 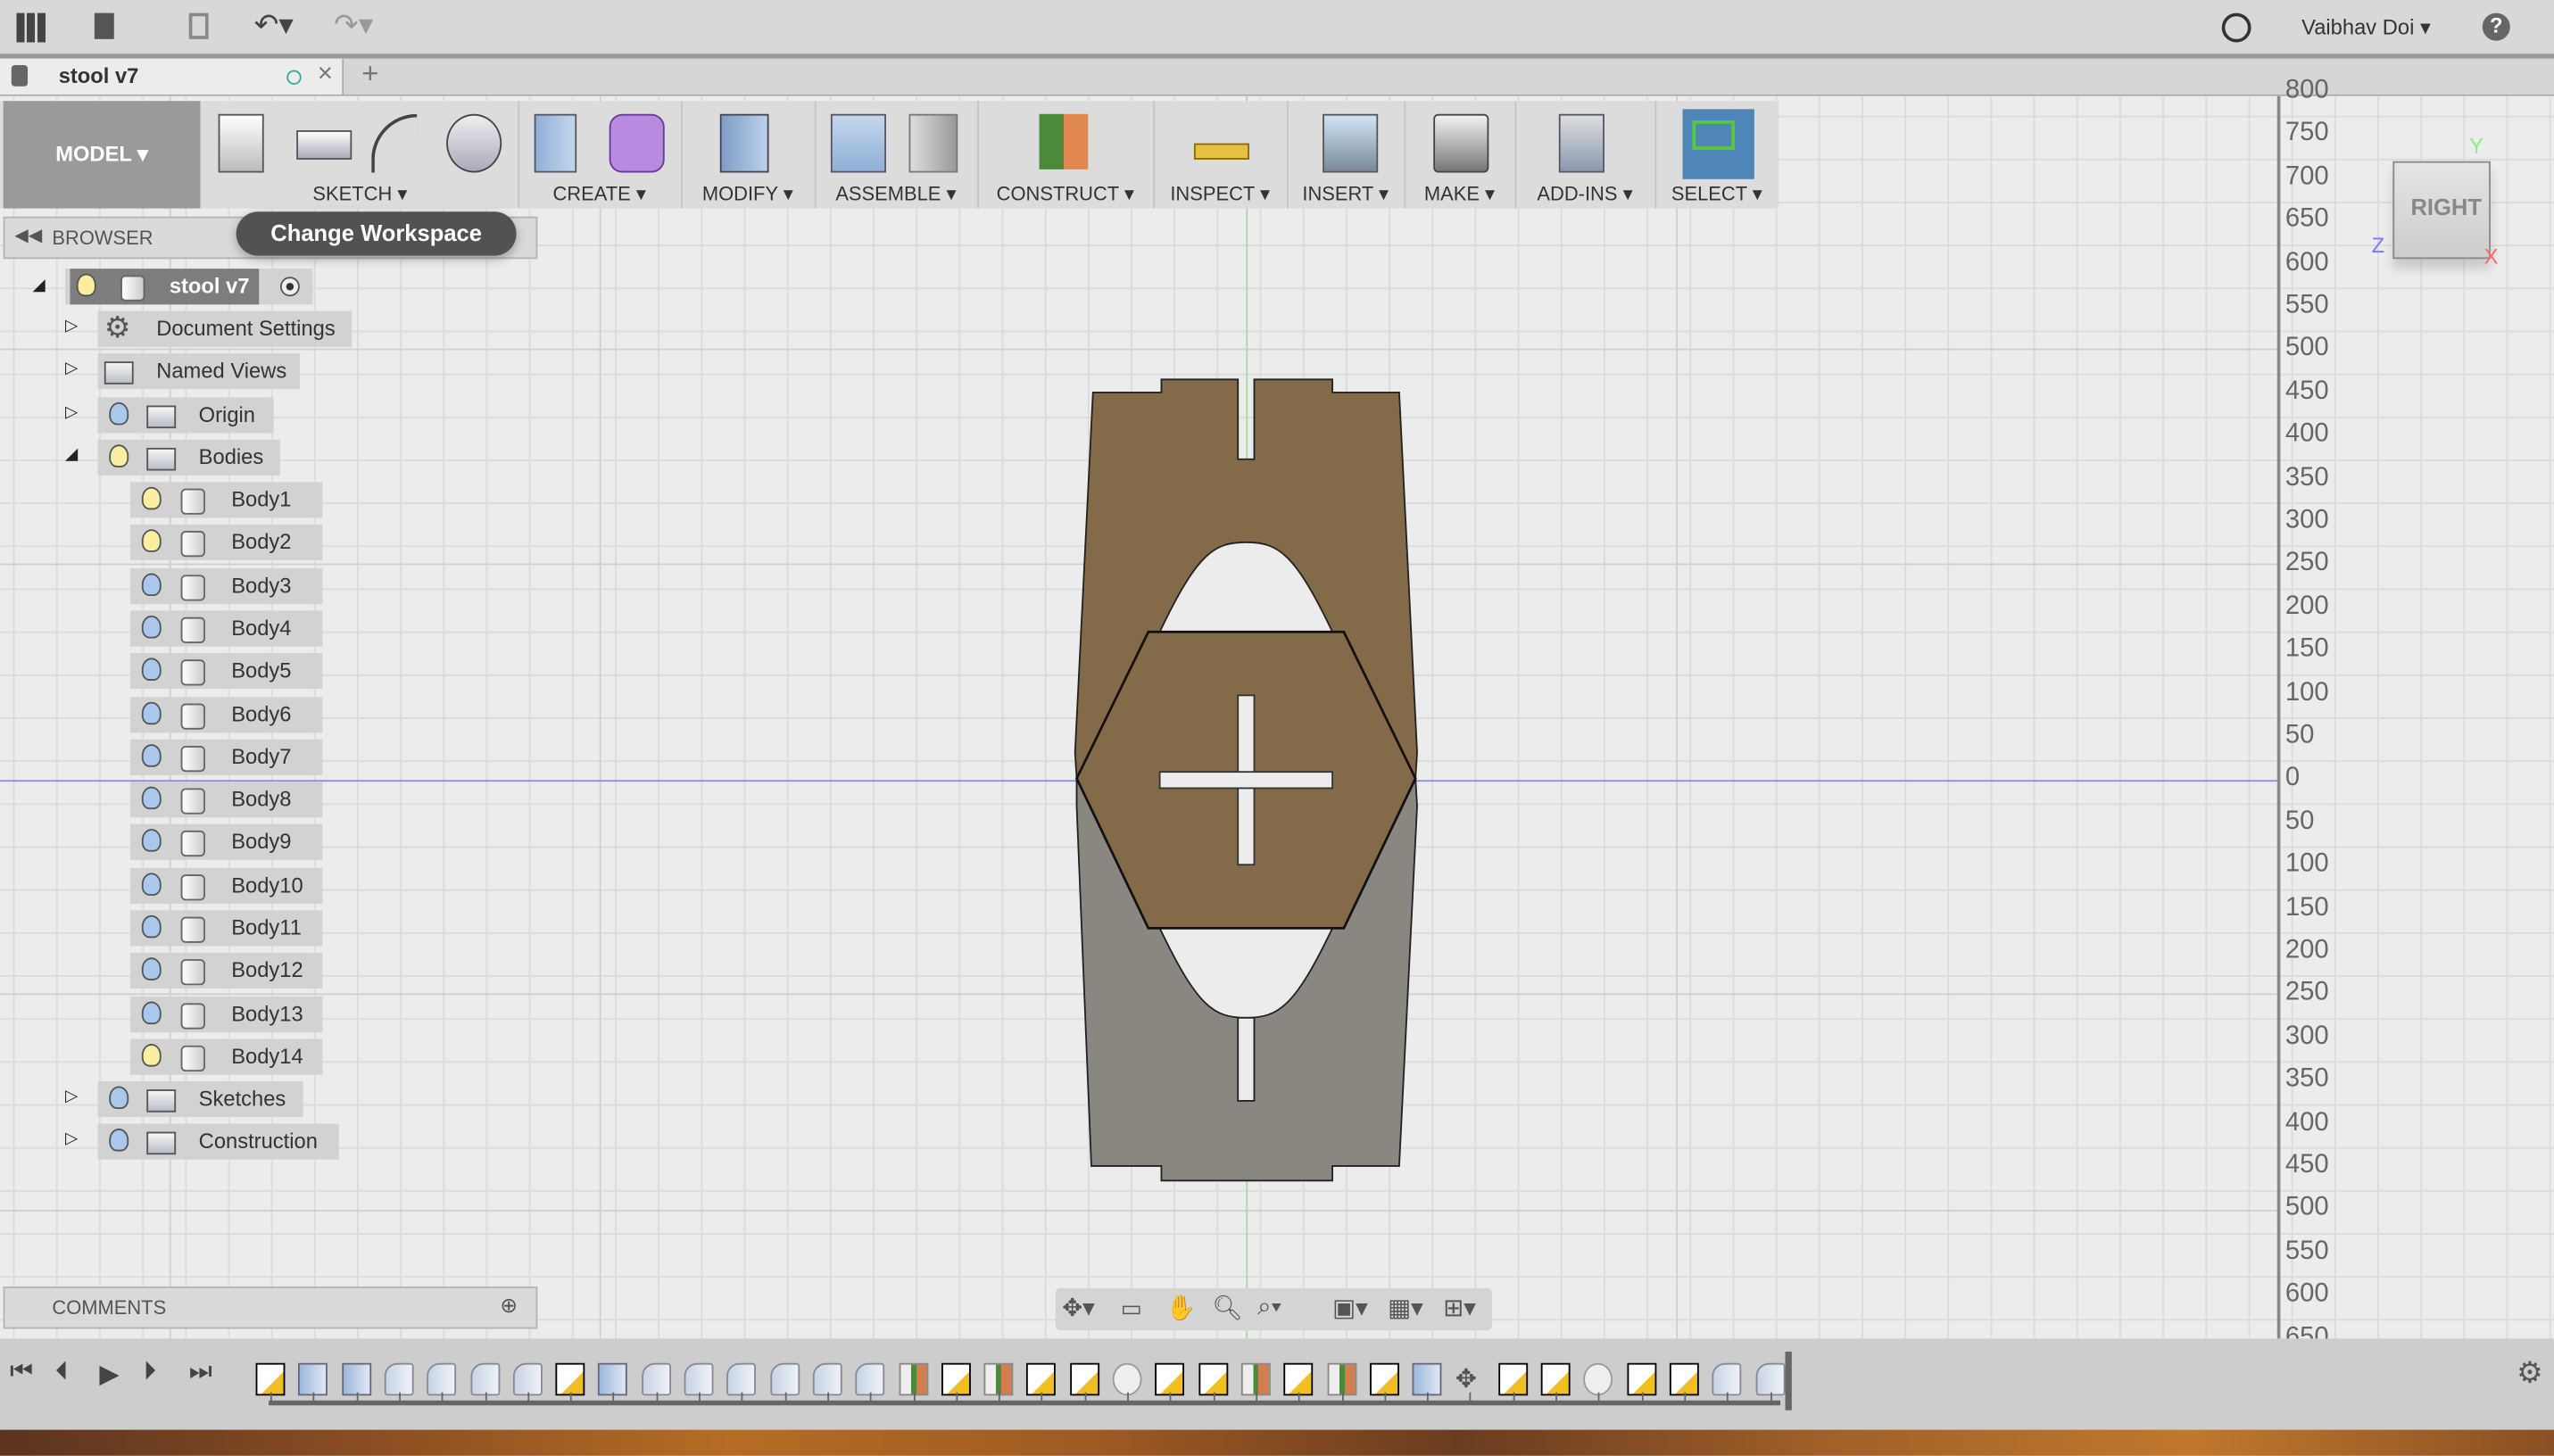 What do you see at coordinates (600, 155) in the screenshot?
I see `create-group: CREATE ▾` at bounding box center [600, 155].